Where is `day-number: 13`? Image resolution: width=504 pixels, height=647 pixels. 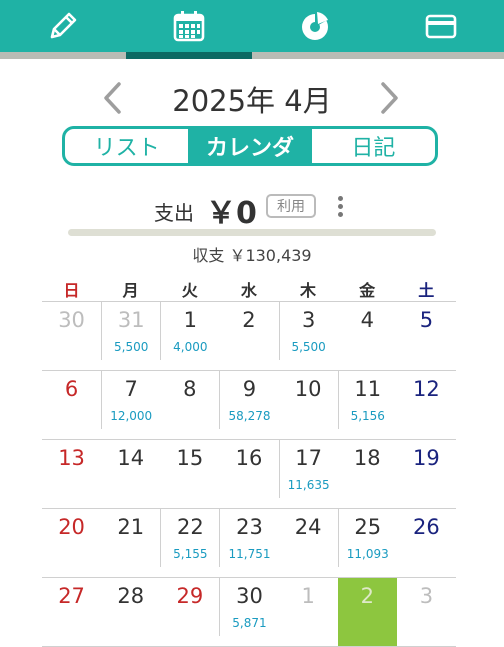 day-number: 13 is located at coordinates (71, 458).